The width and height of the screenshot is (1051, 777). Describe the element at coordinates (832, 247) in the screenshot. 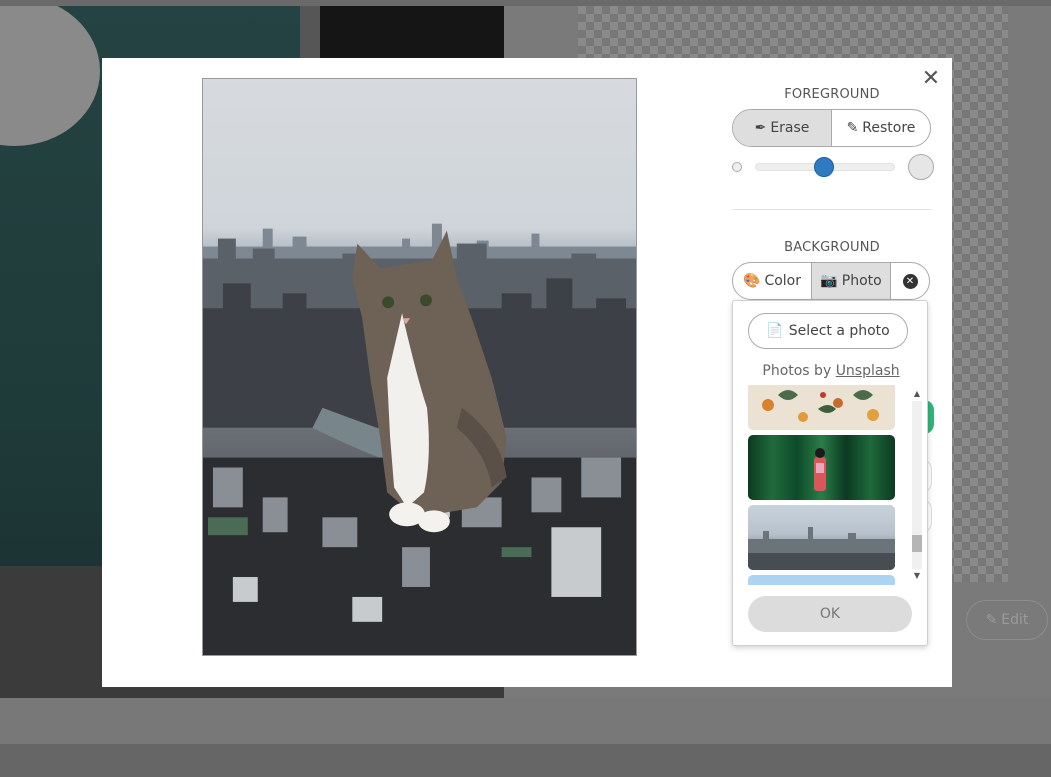

I see `background-title: BACKGROUND` at that location.